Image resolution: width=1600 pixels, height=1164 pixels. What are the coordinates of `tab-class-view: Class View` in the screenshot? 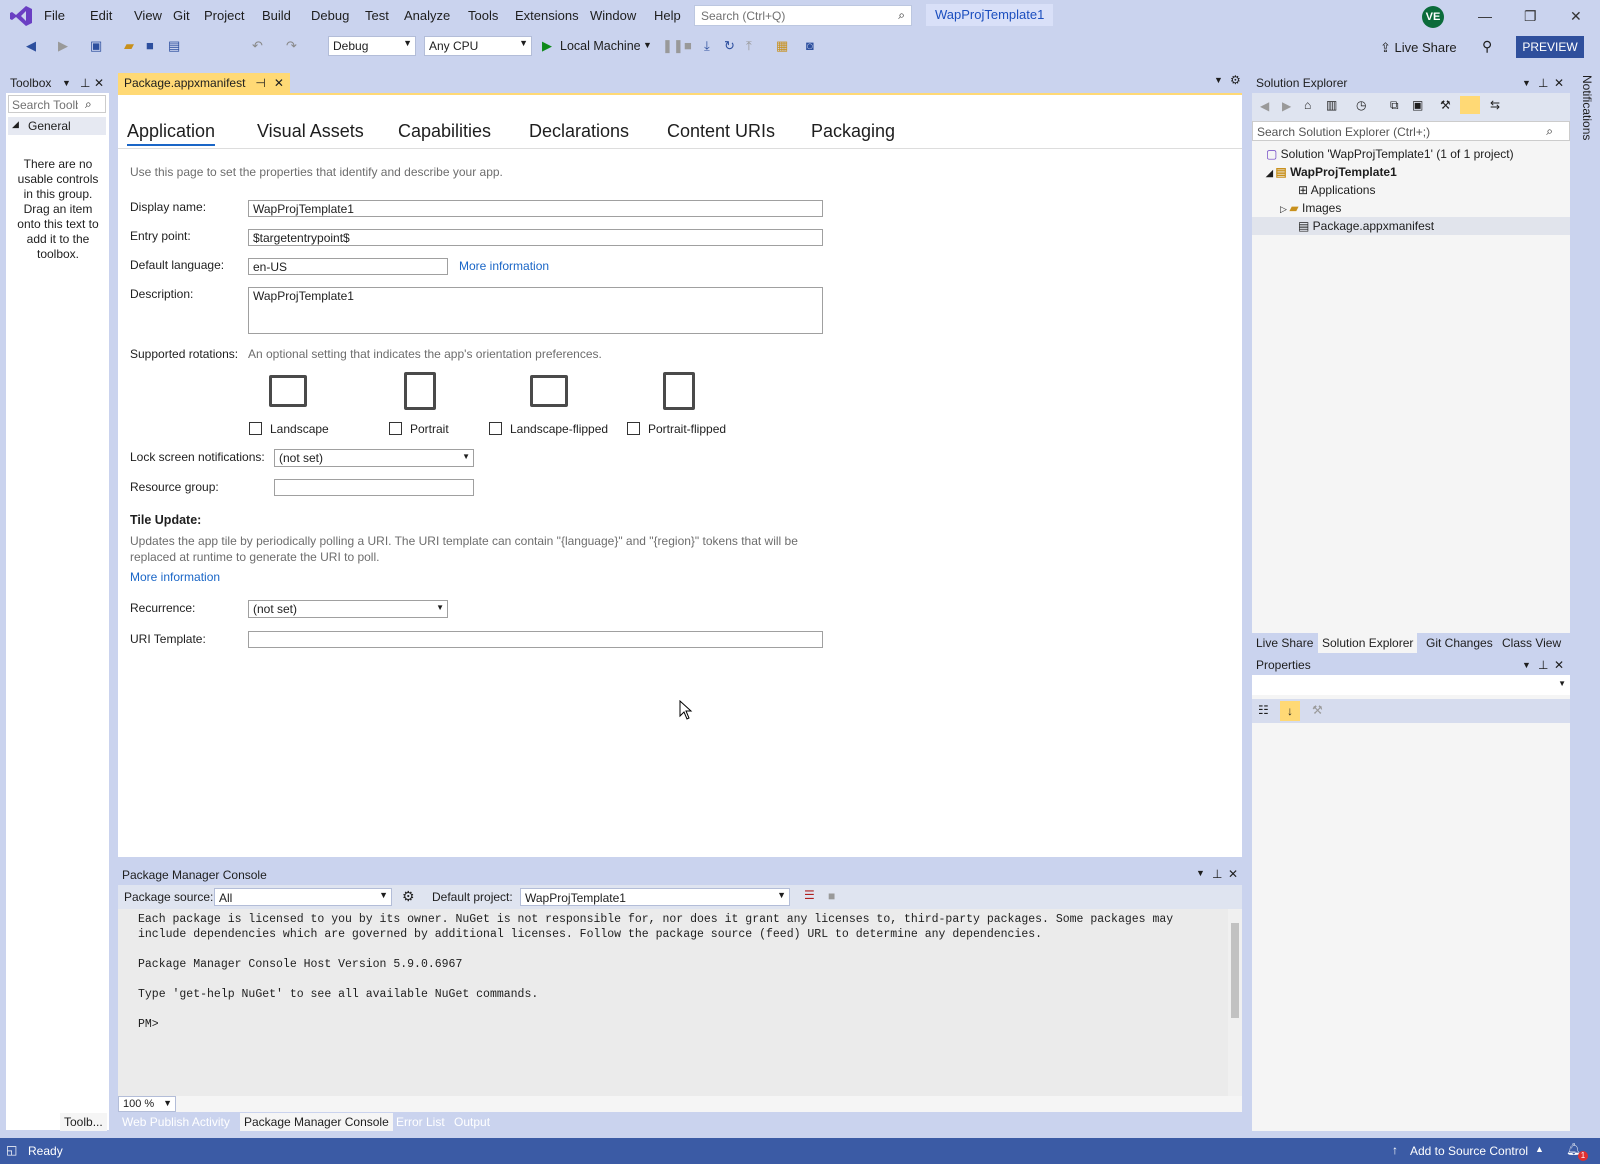 It's located at (1531, 643).